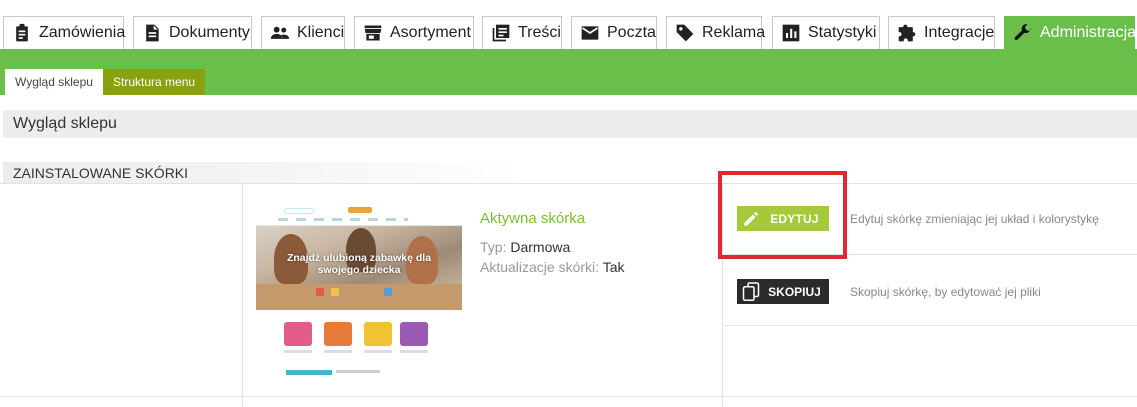  I want to click on page-title: Wygląd sklepu, so click(570, 124).